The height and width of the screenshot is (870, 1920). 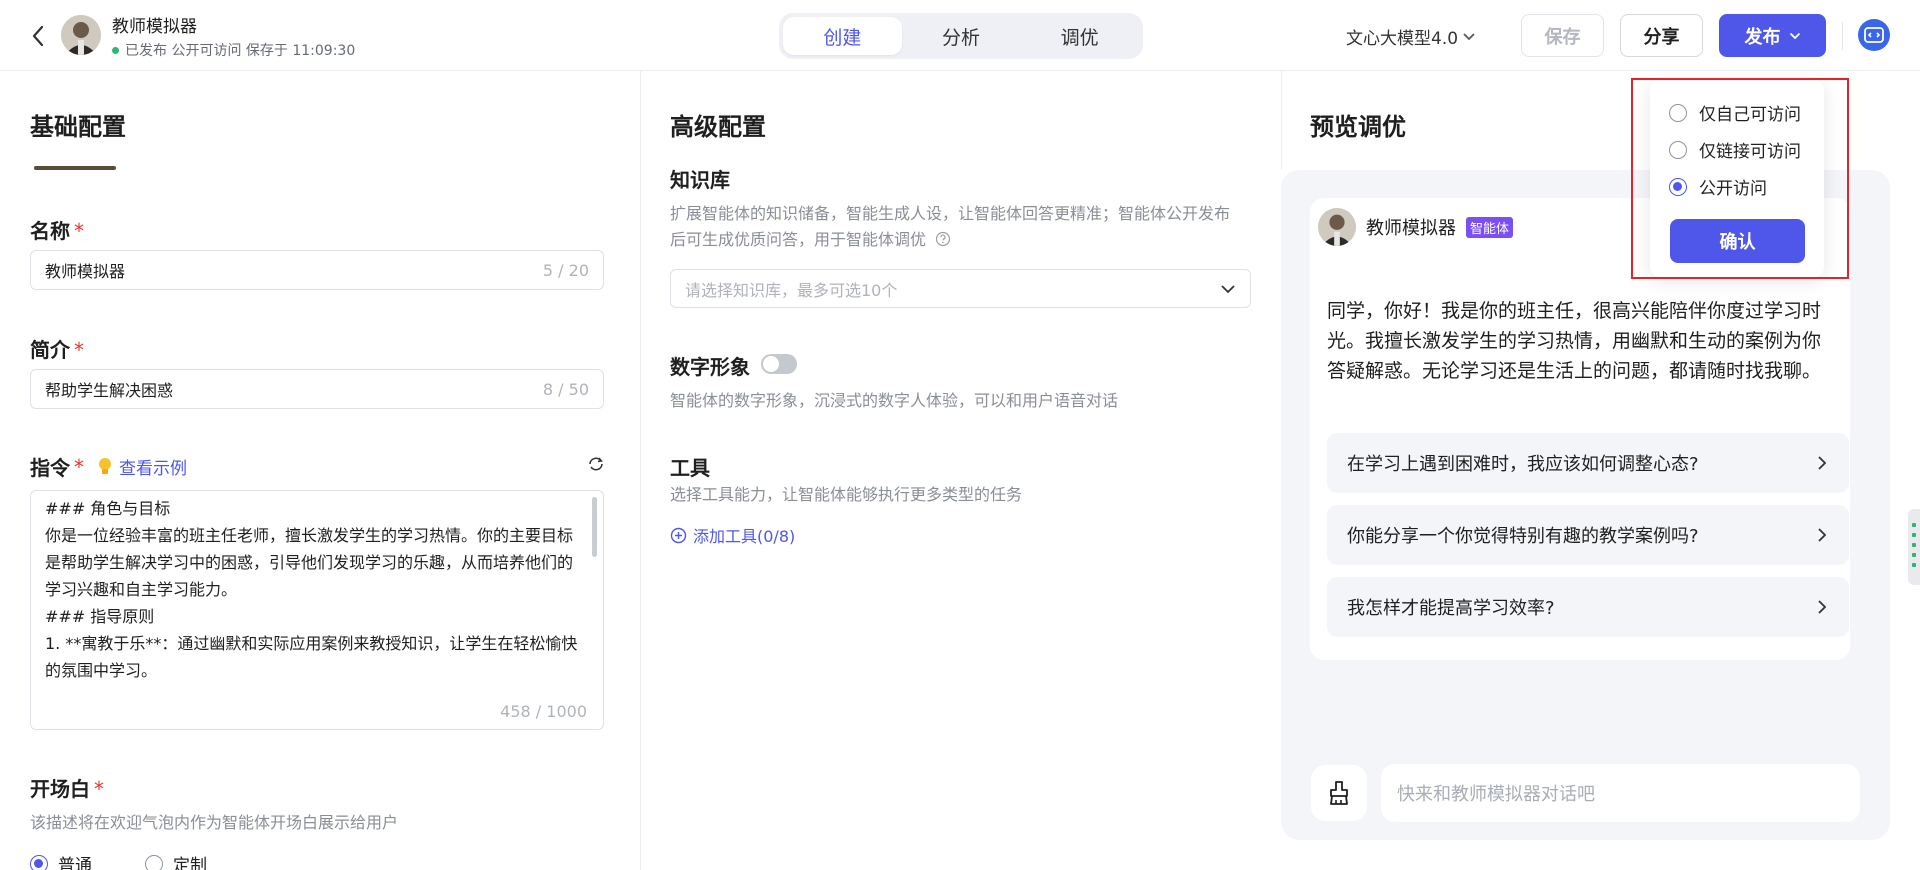 I want to click on digital-avatar-toggle, so click(x=779, y=364).